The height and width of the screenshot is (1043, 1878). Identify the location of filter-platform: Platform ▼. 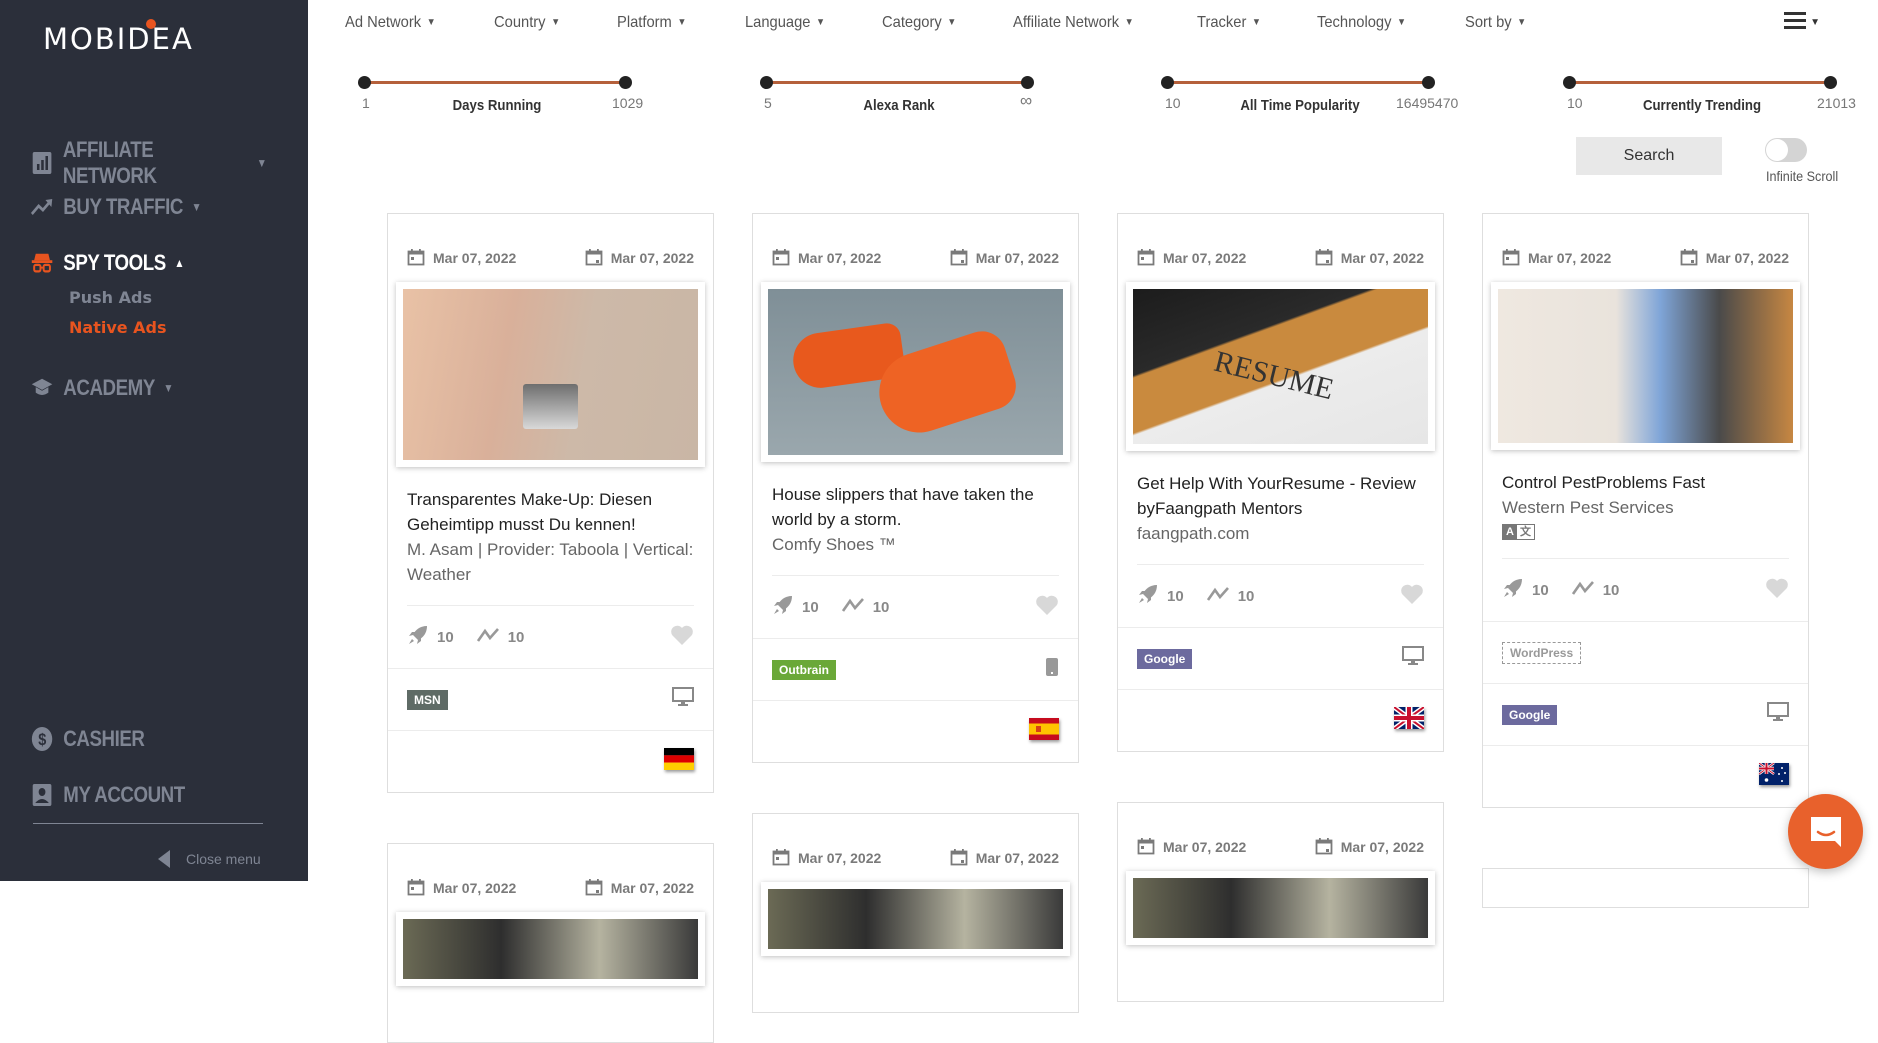
(651, 23).